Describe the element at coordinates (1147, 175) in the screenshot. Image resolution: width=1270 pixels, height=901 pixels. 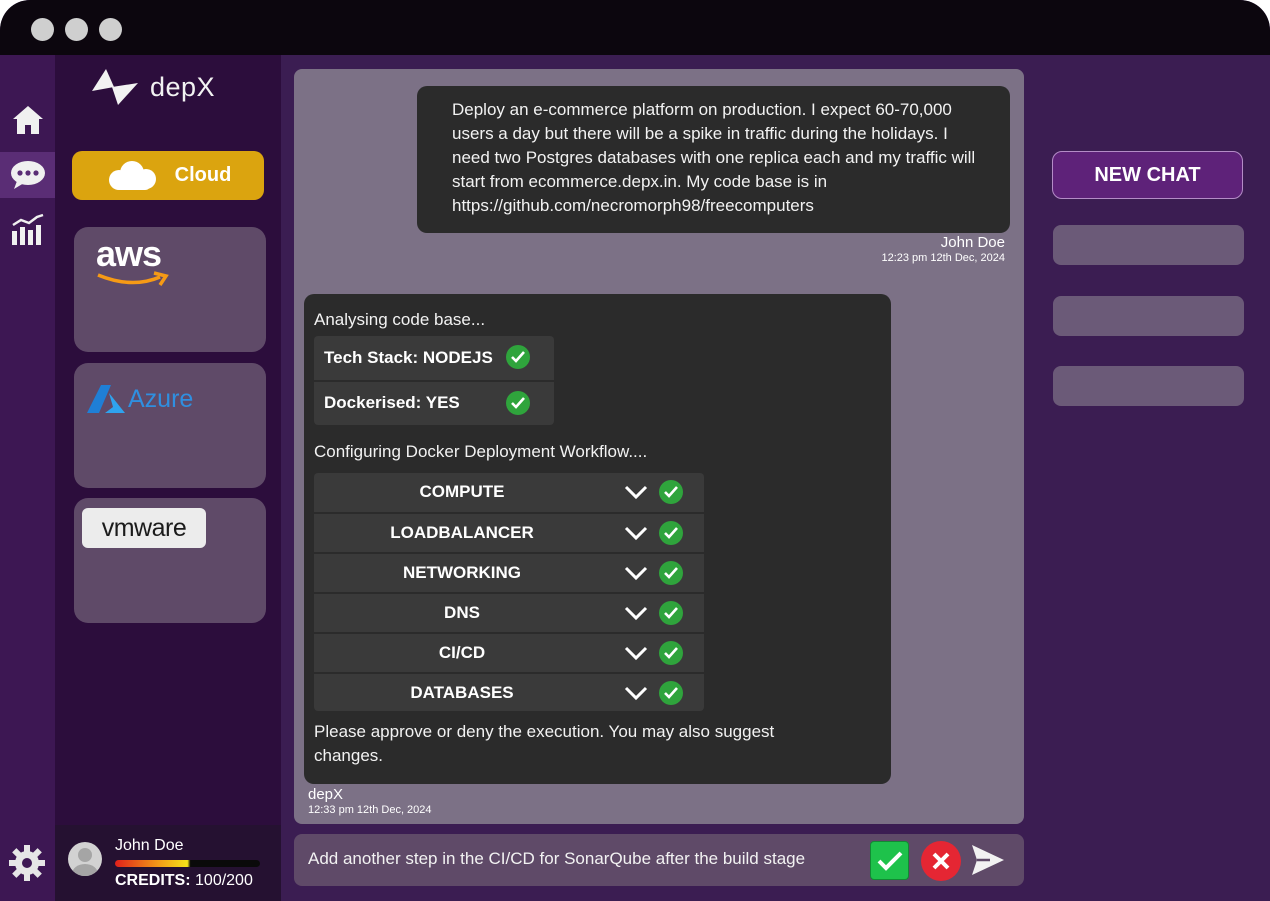
I see `new-chat-button: NEW CHAT` at that location.